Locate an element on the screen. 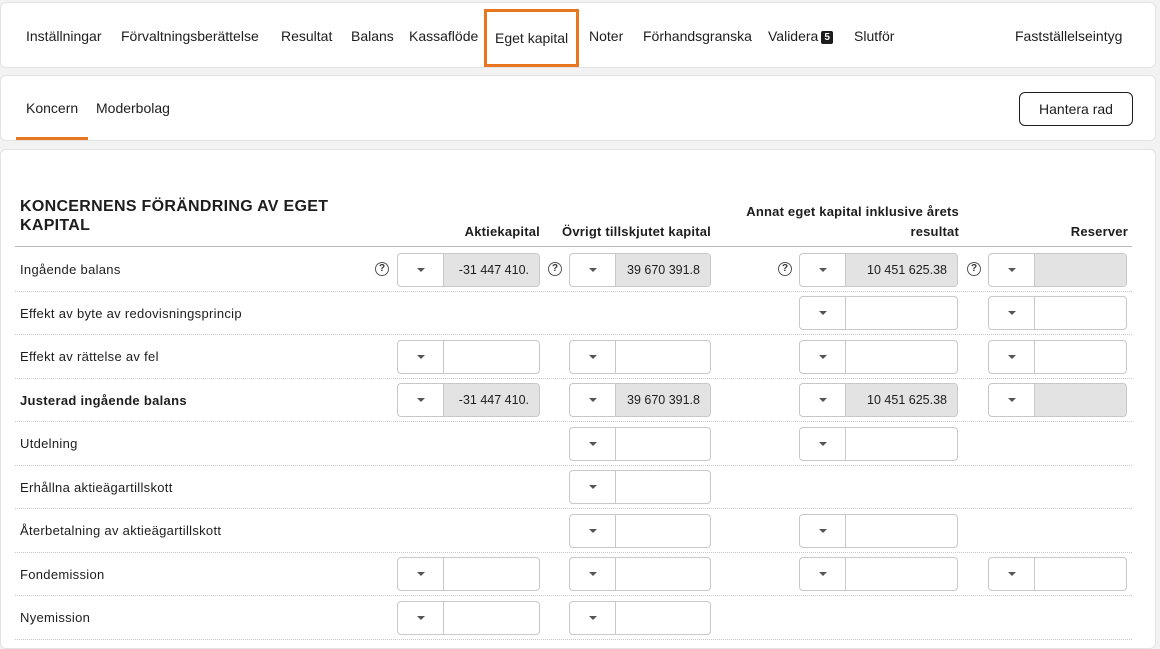 This screenshot has width=1160, height=649. tab-moderbolag: Moderbolag is located at coordinates (133, 108).